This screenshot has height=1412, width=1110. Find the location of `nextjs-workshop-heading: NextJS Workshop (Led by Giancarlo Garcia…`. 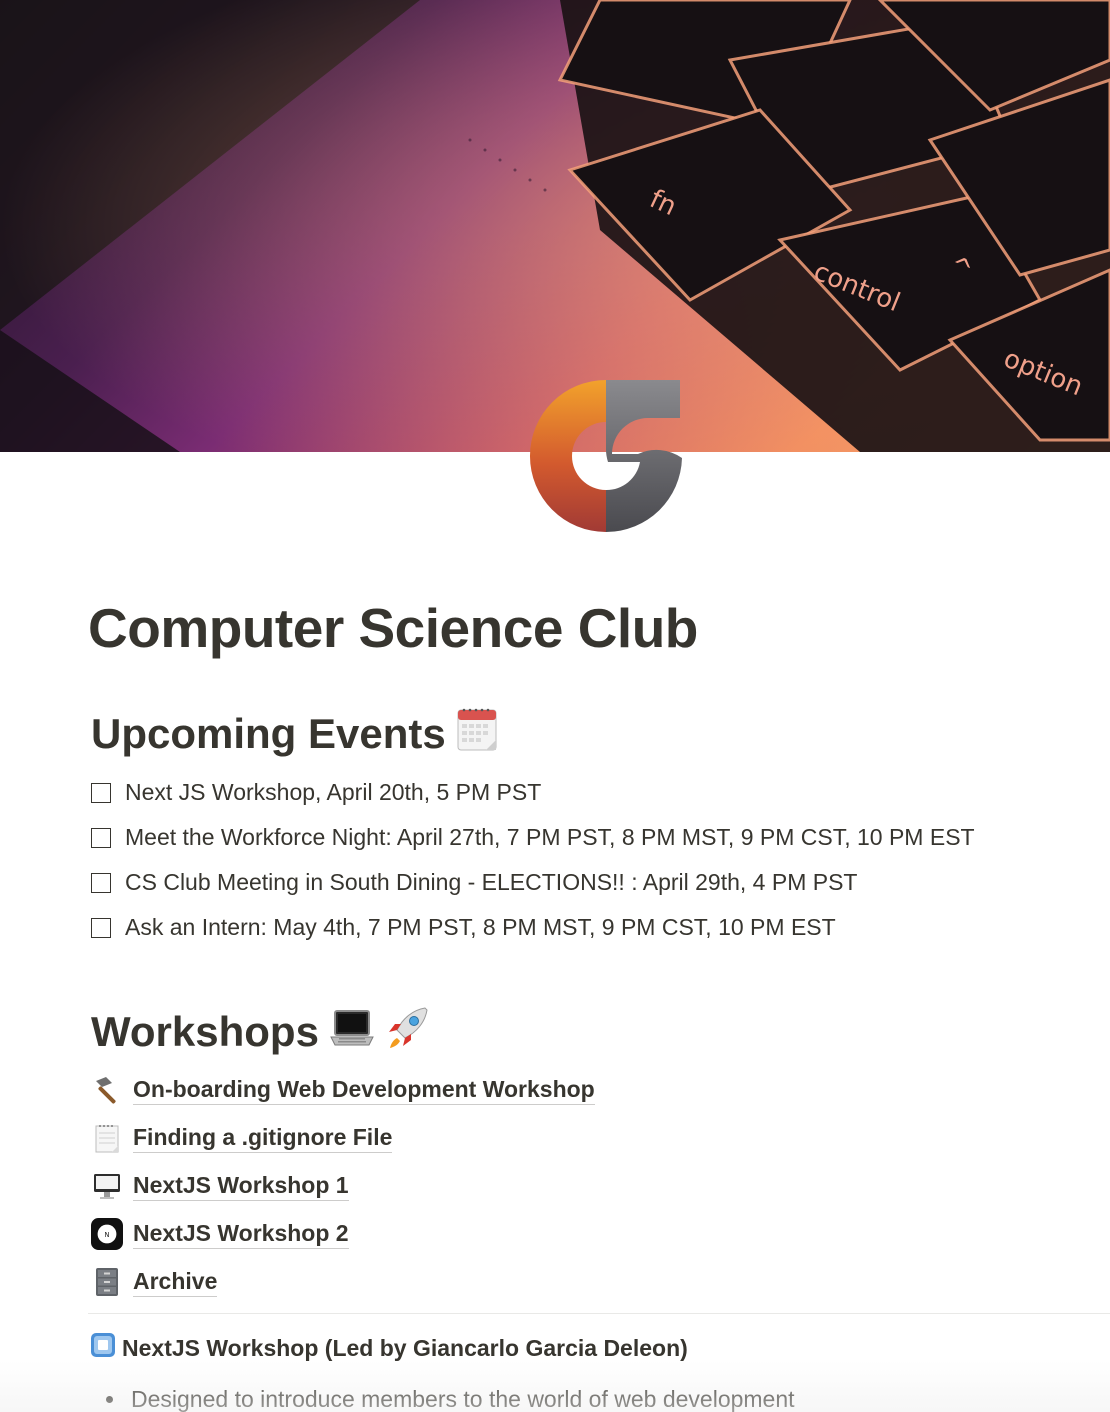

nextjs-workshop-heading: NextJS Workshop (Led by Giancarlo Garcia… is located at coordinates (389, 1348).